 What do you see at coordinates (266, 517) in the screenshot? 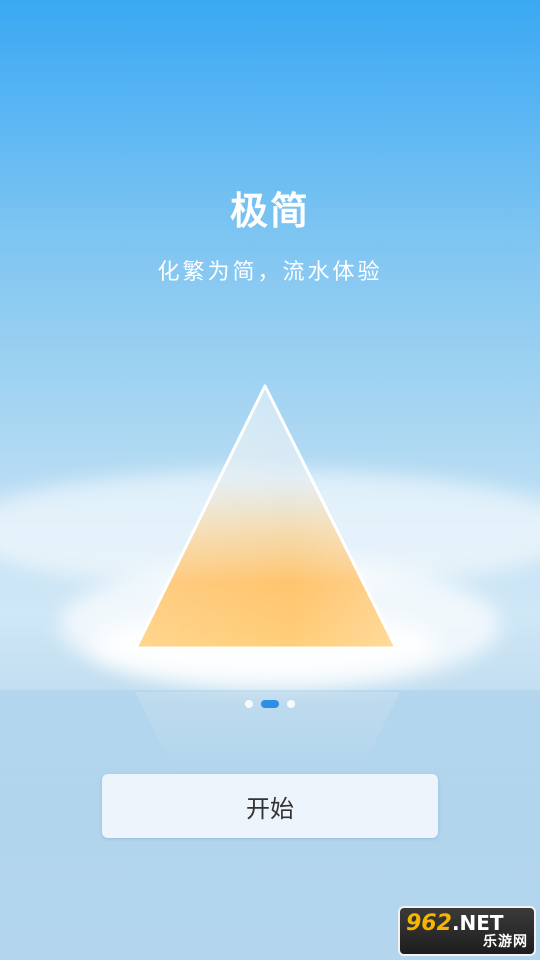
I see `pyramid-illustration` at bounding box center [266, 517].